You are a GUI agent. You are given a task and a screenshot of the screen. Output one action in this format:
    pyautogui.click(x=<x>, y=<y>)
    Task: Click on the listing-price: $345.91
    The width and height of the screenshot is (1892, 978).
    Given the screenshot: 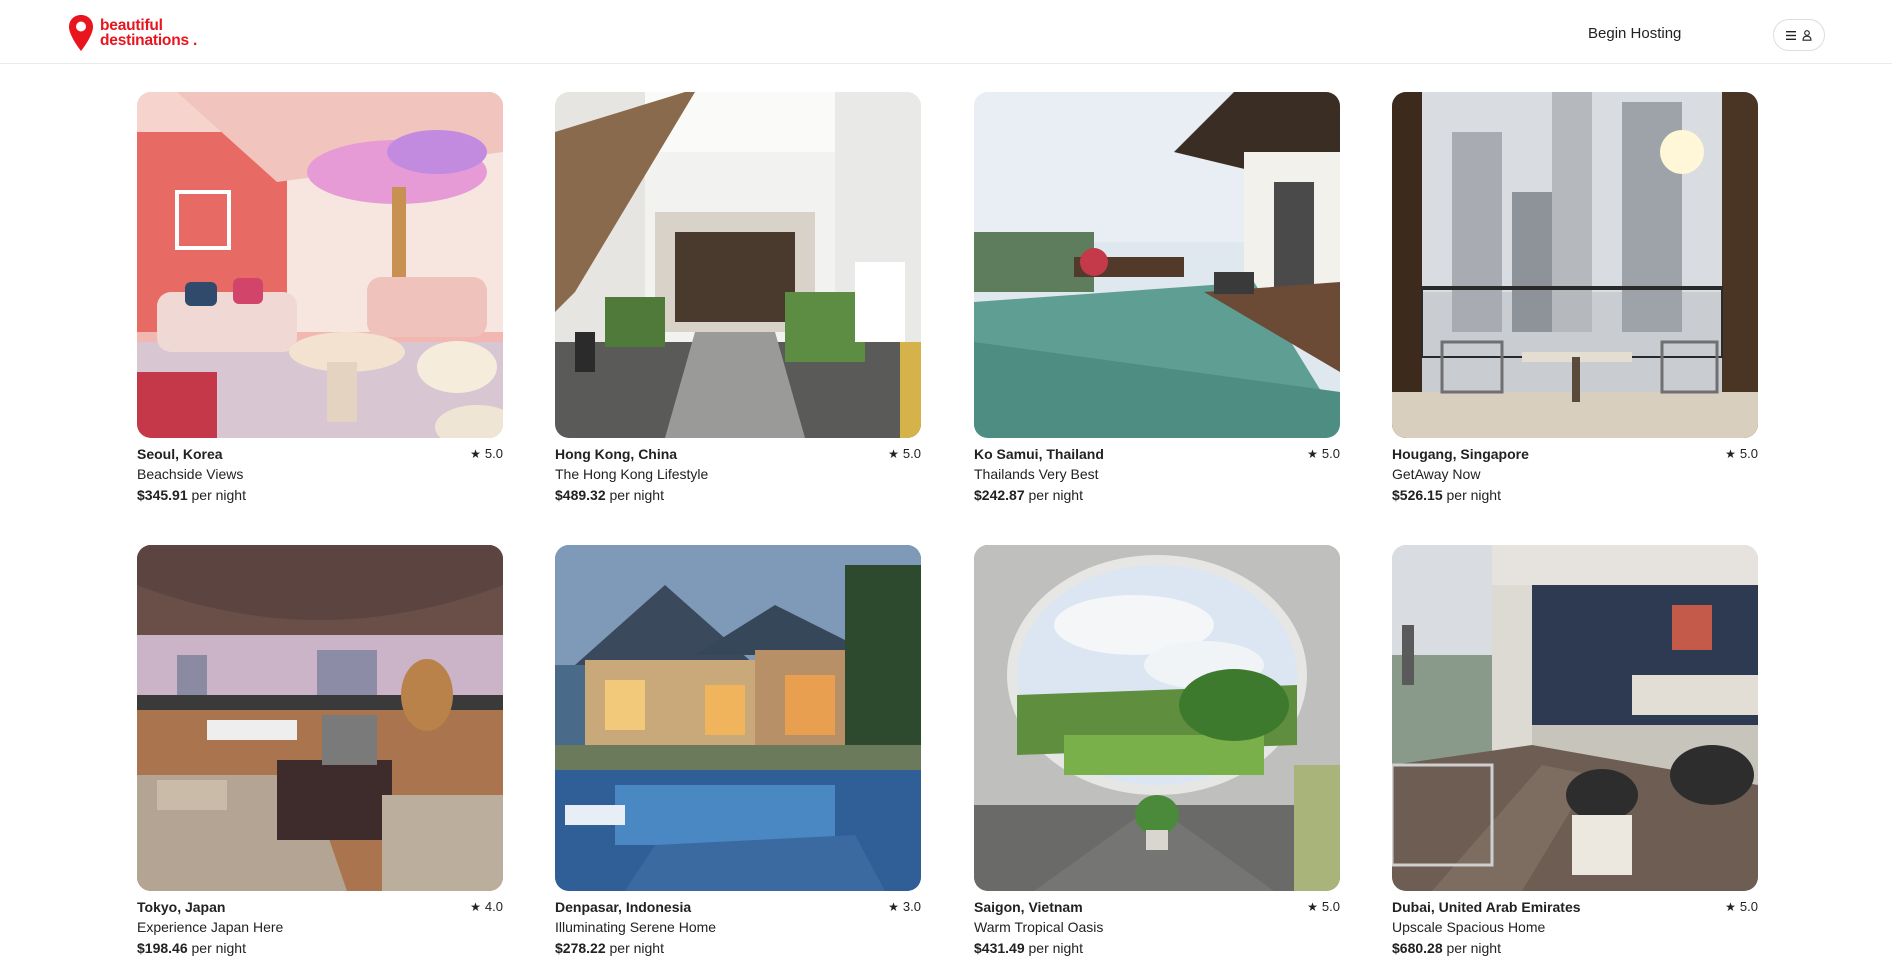 What is the action you would take?
    pyautogui.click(x=162, y=495)
    